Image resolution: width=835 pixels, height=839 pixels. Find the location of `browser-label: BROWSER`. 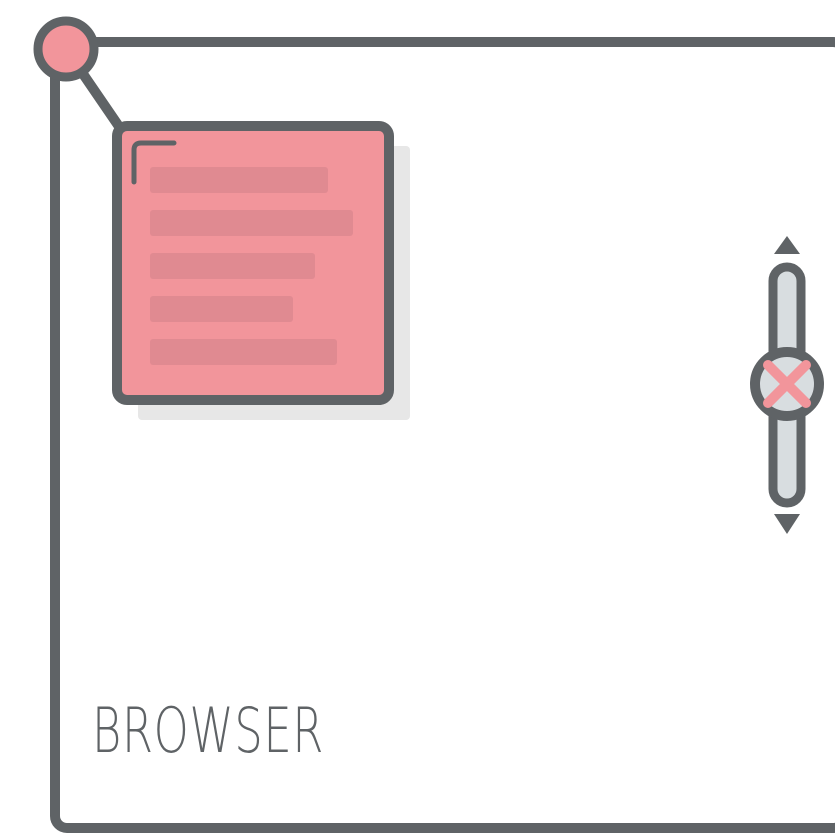

browser-label: BROWSER is located at coordinates (208, 730).